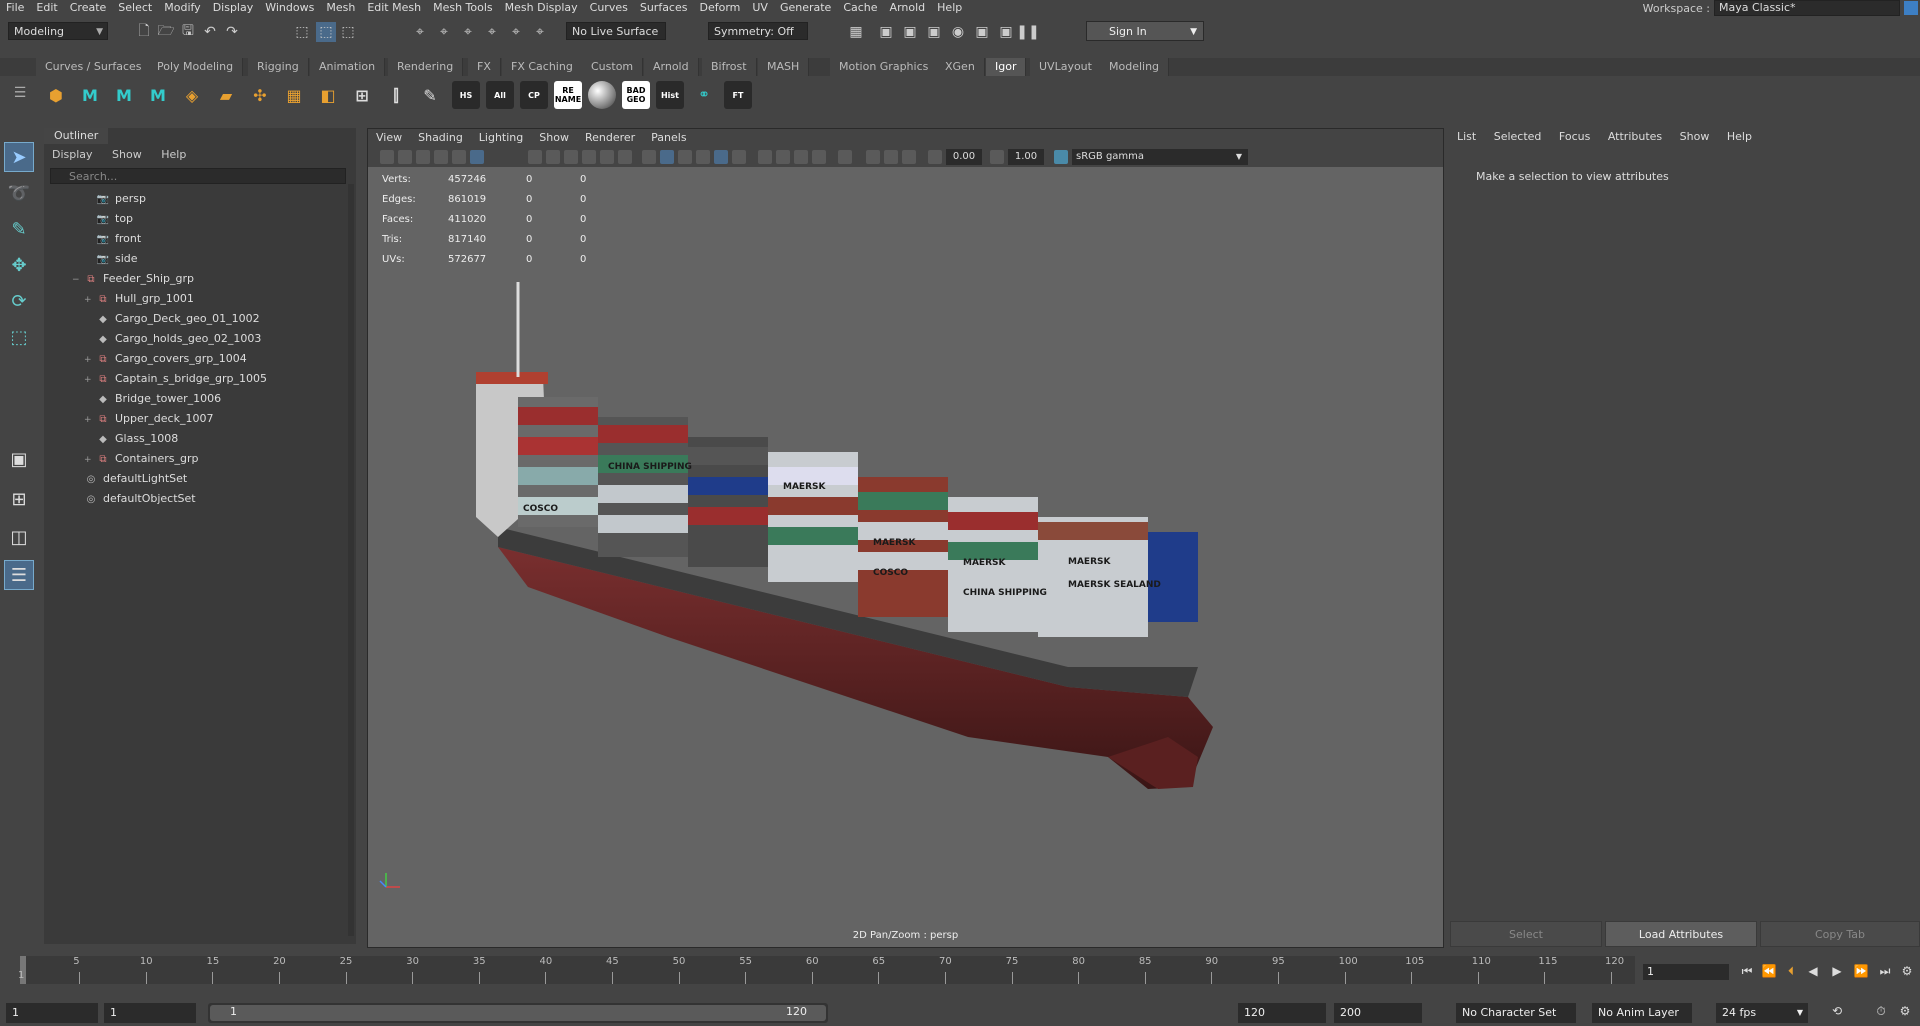  I want to click on outliner-item: + ⧉ Upper_deck_1007, so click(148, 419).